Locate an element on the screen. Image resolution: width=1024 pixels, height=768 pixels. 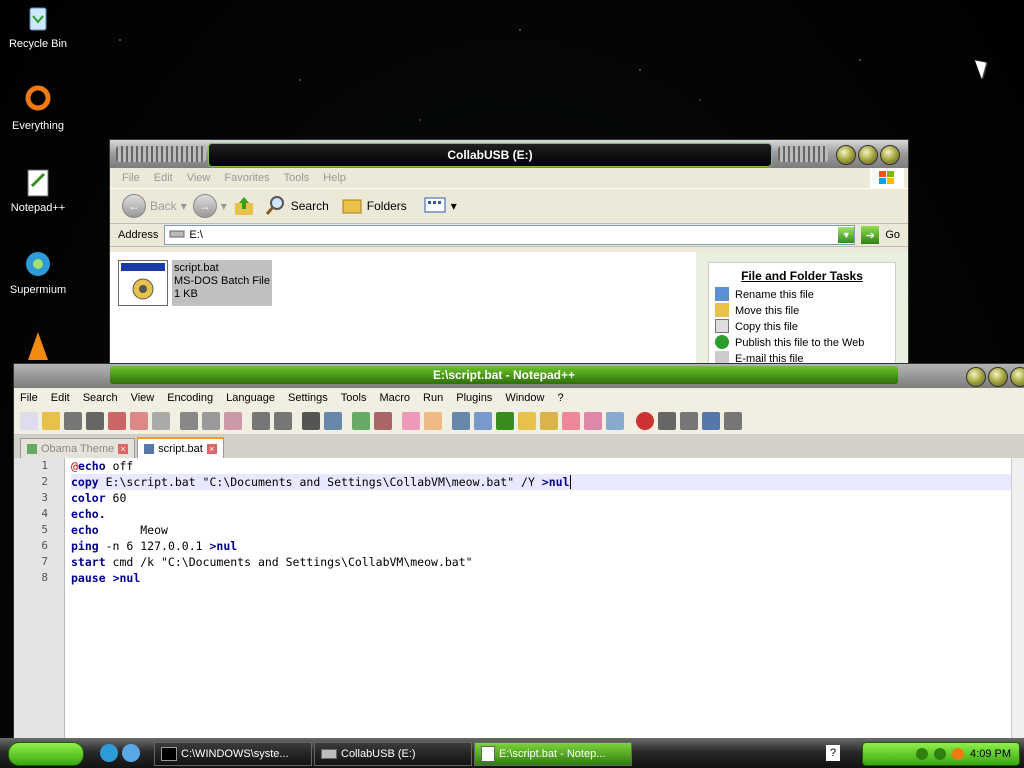
desktop-icon-supermium: Supermium is located at coordinates (38, 272).